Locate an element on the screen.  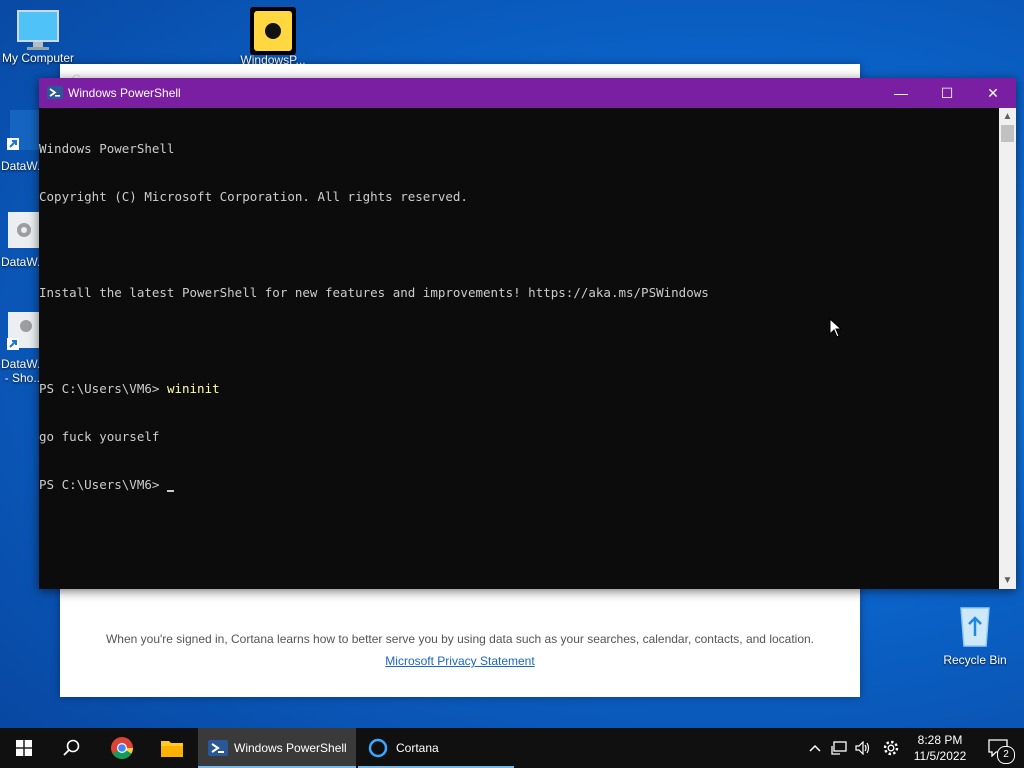
console-line: Windows PowerShell is located at coordinates (107, 148).